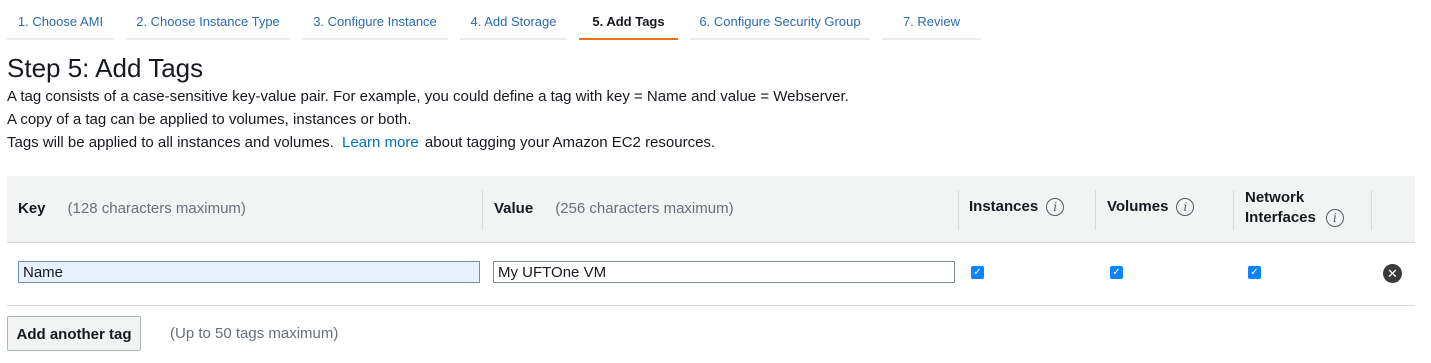 This screenshot has height=363, width=1431. What do you see at coordinates (931, 23) in the screenshot?
I see `step-review: 7. Review` at bounding box center [931, 23].